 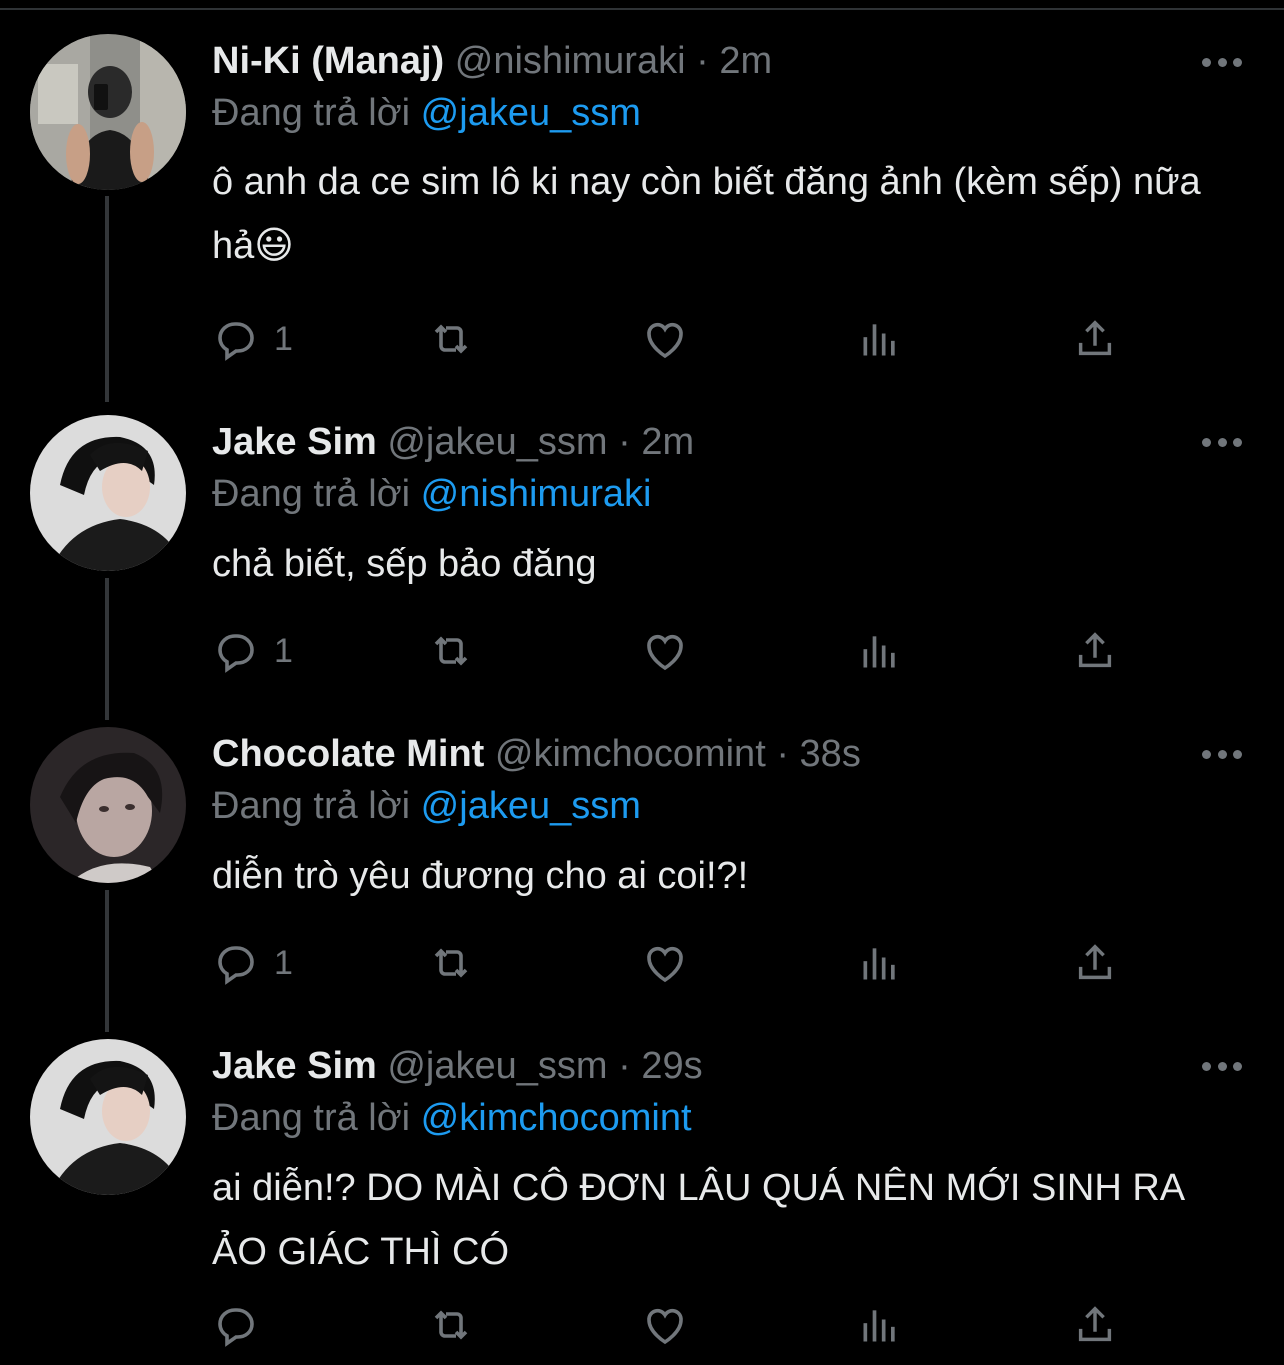 I want to click on tweet-header: Jake Sim @jakeu_ssm · 2m, so click(x=453, y=442).